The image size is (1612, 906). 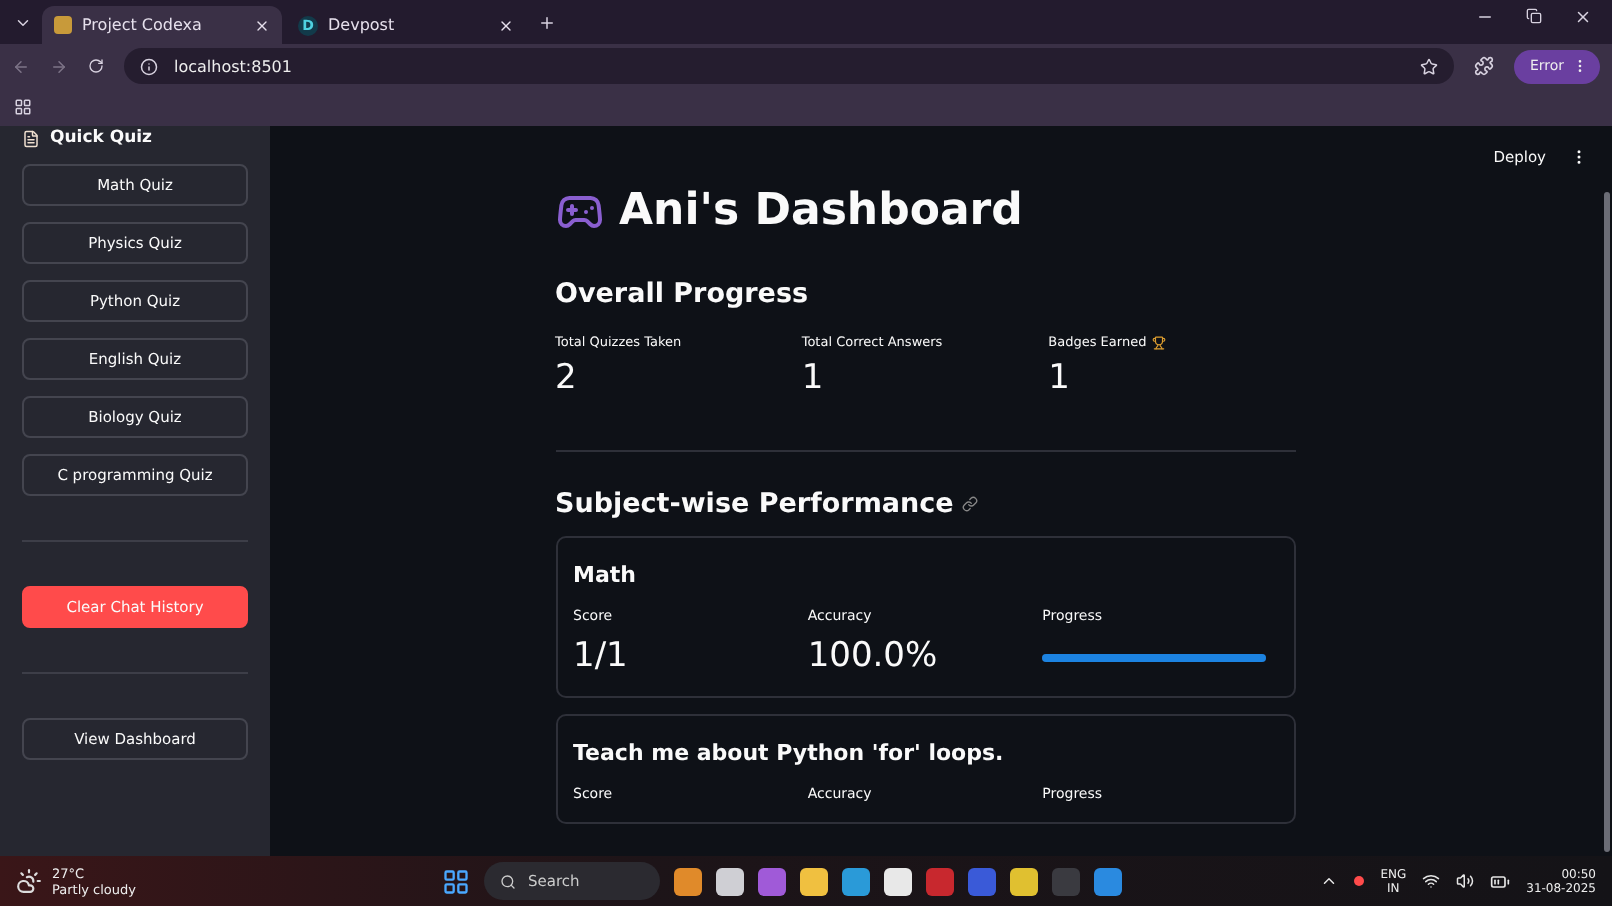 I want to click on link-icon, so click(x=969, y=504).